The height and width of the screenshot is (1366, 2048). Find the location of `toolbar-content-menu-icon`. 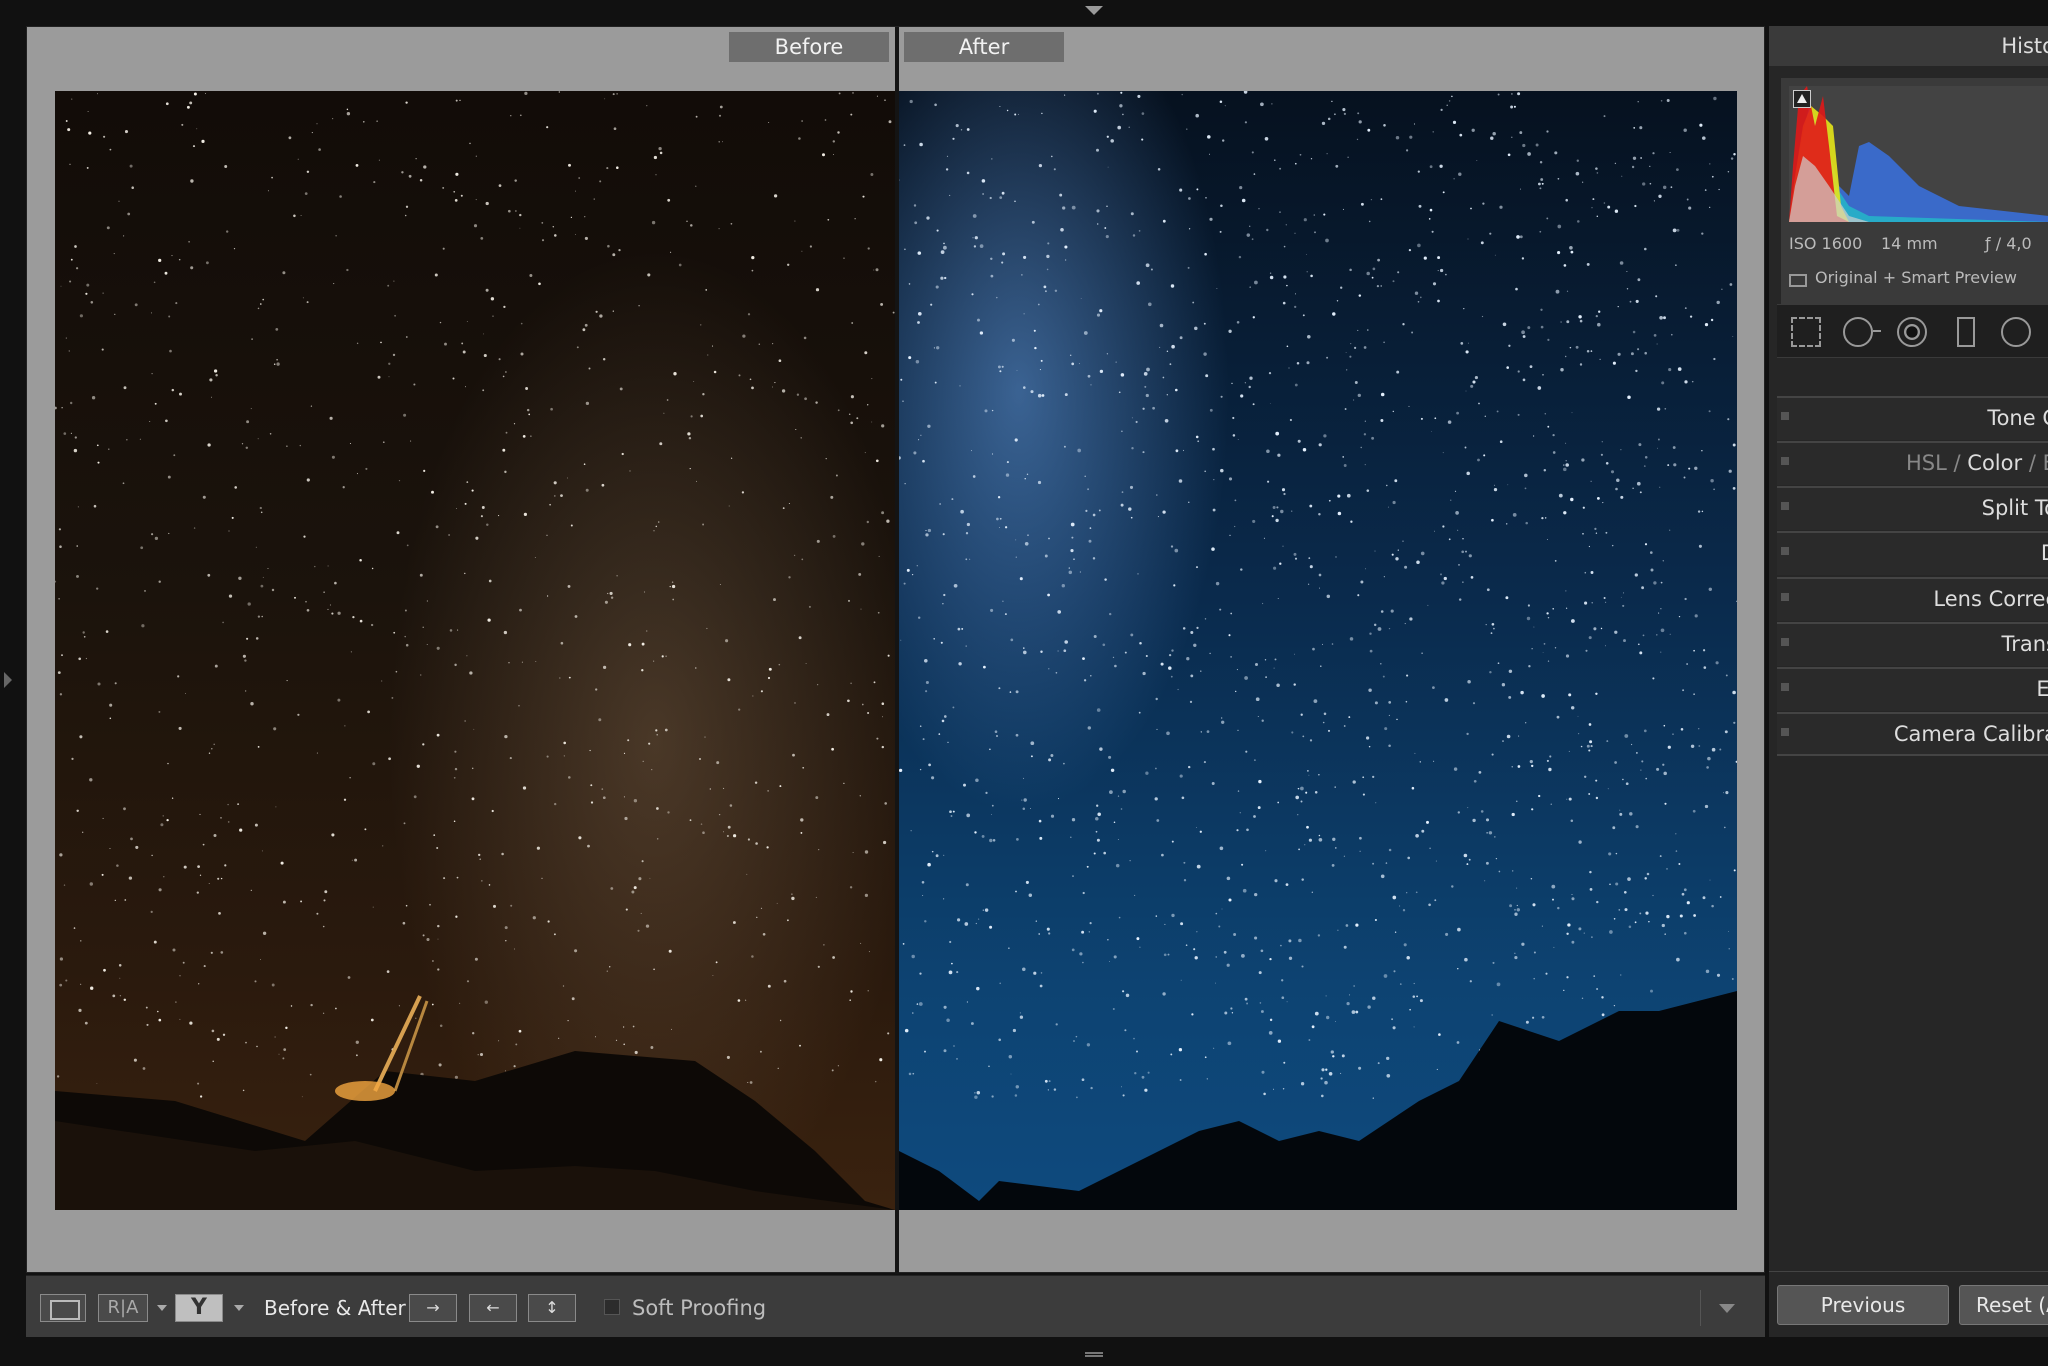

toolbar-content-menu-icon is located at coordinates (1727, 1308).